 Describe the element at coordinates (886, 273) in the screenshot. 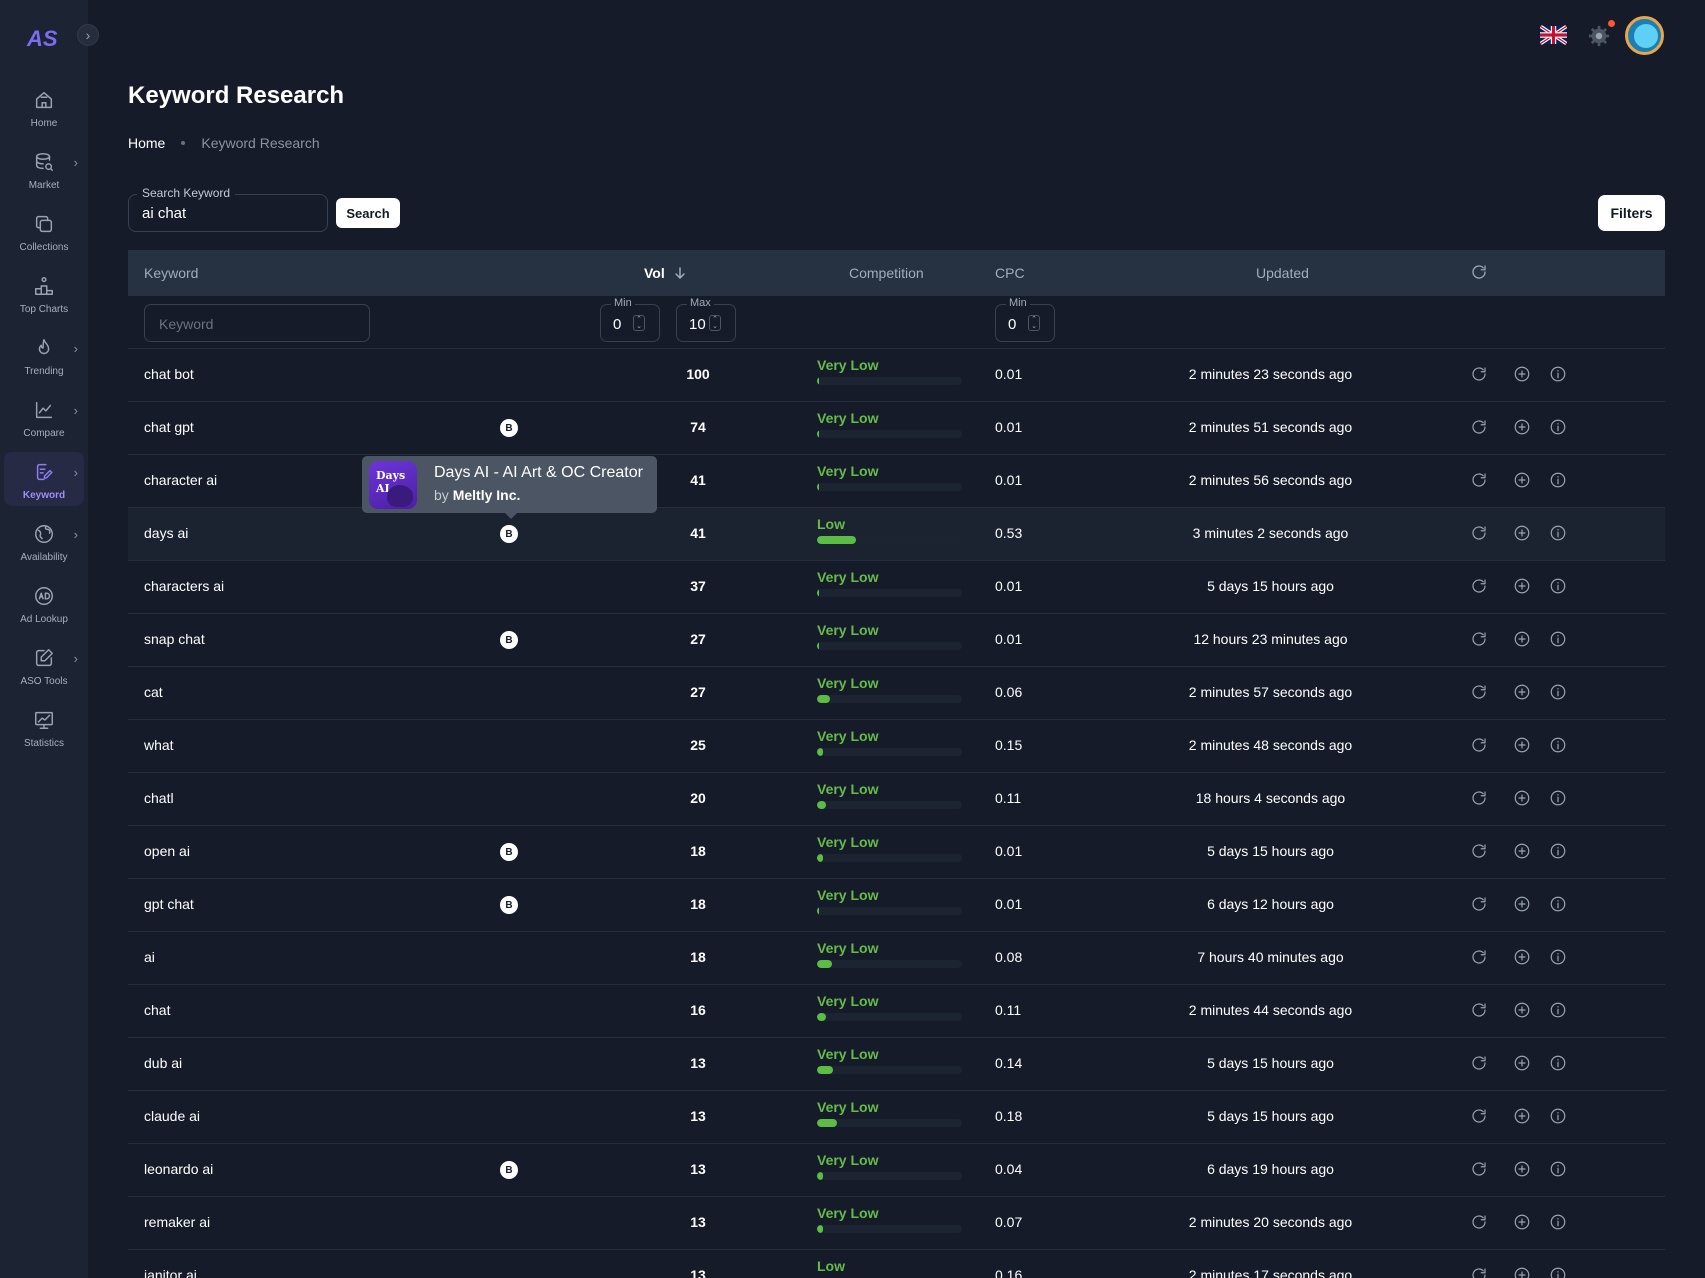

I see `column-header-competition: Competition` at that location.